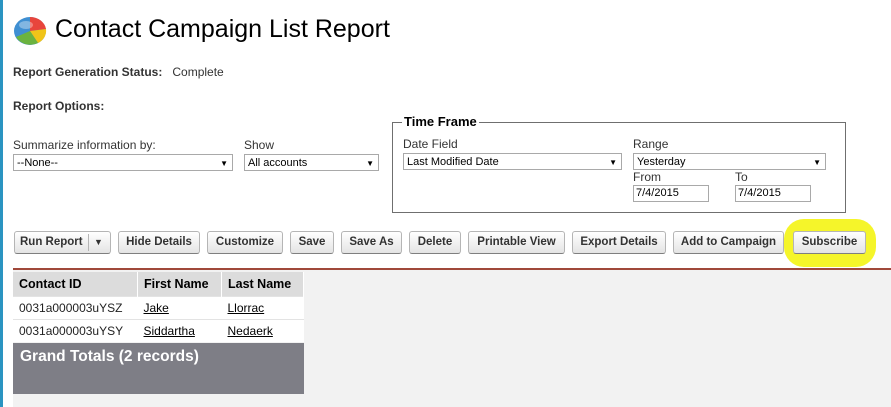 Image resolution: width=891 pixels, height=407 pixels. I want to click on date-field-select: Last Modified Date ▼, so click(512, 161).